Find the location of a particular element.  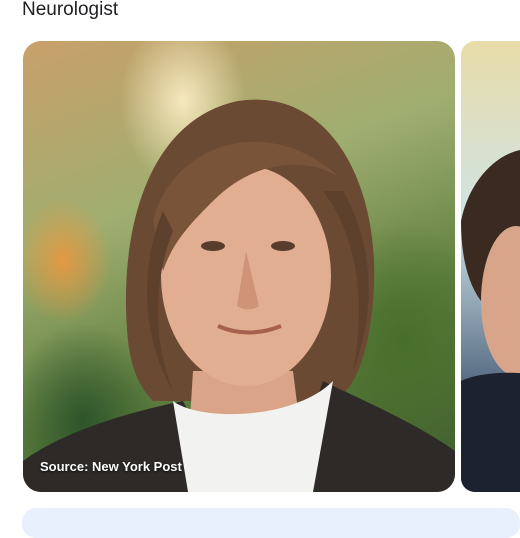

image-source-caption: Source: New York Post is located at coordinates (111, 466).